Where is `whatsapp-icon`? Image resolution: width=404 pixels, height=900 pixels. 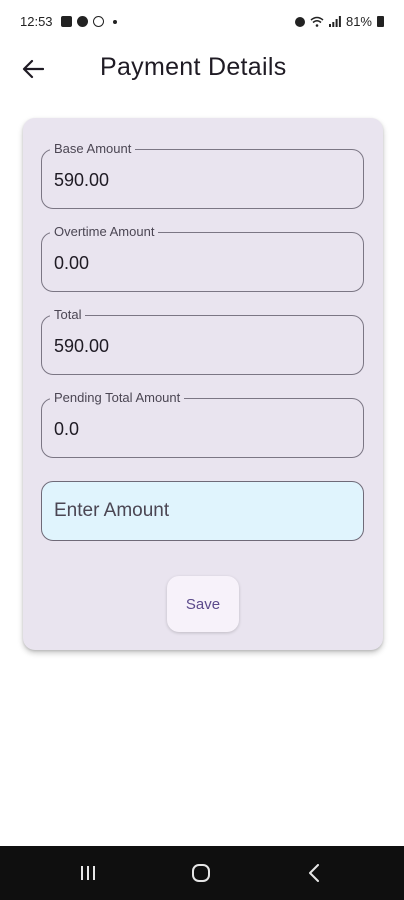 whatsapp-icon is located at coordinates (98, 21).